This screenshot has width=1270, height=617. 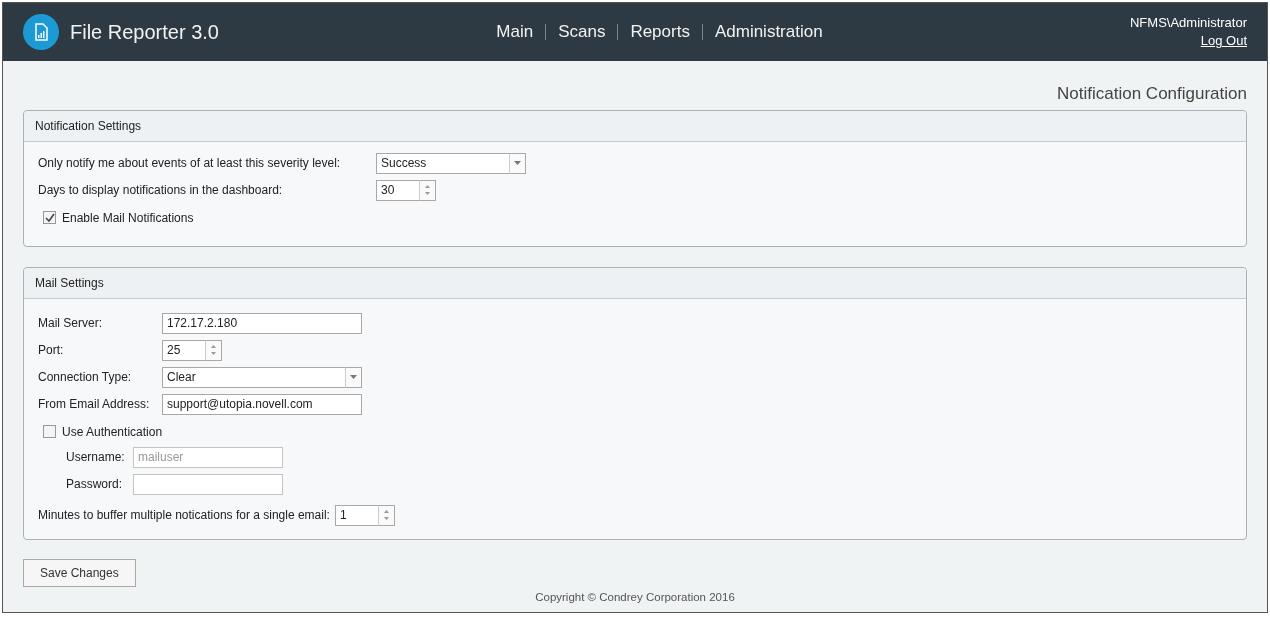 What do you see at coordinates (96, 457) in the screenshot?
I see `field-label: Username:` at bounding box center [96, 457].